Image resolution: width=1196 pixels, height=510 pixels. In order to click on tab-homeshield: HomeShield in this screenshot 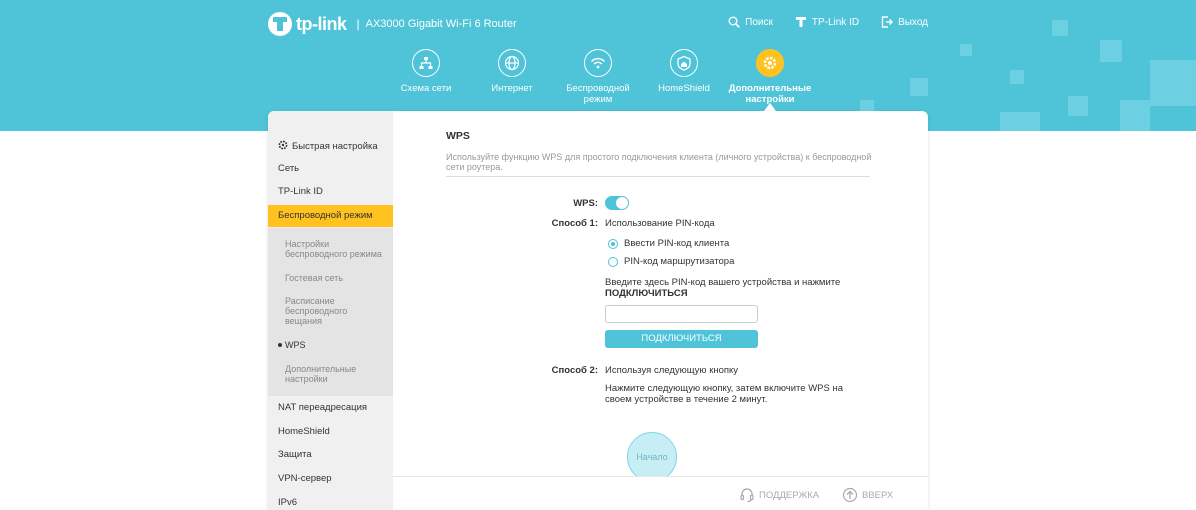, I will do `click(684, 71)`.